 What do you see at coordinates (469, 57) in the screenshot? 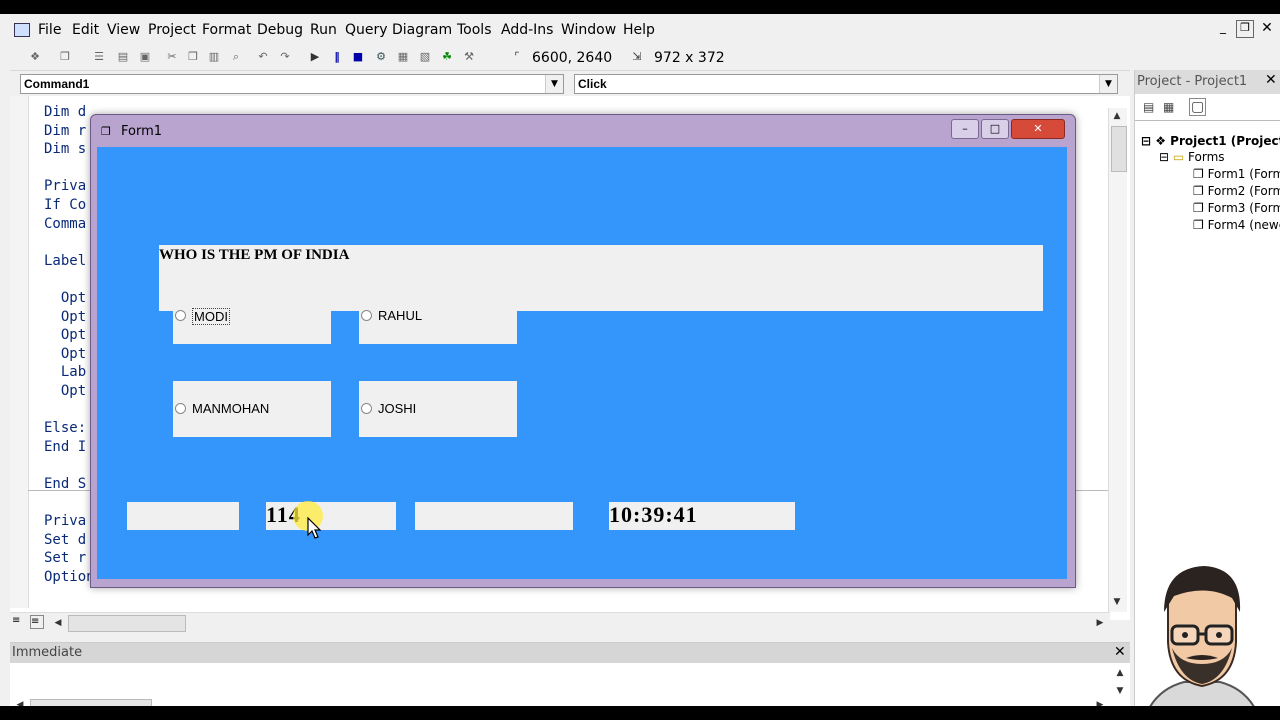
I see `toolbox-icon: ⚒` at bounding box center [469, 57].